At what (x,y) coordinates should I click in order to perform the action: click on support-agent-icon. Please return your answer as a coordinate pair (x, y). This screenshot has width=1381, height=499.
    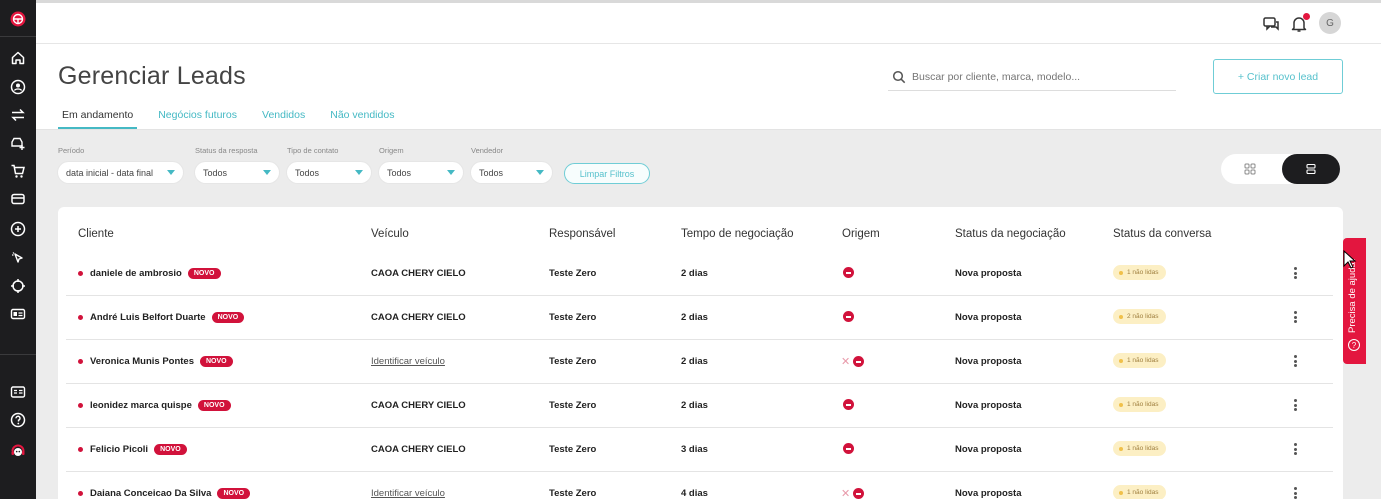
    Looking at the image, I should click on (18, 451).